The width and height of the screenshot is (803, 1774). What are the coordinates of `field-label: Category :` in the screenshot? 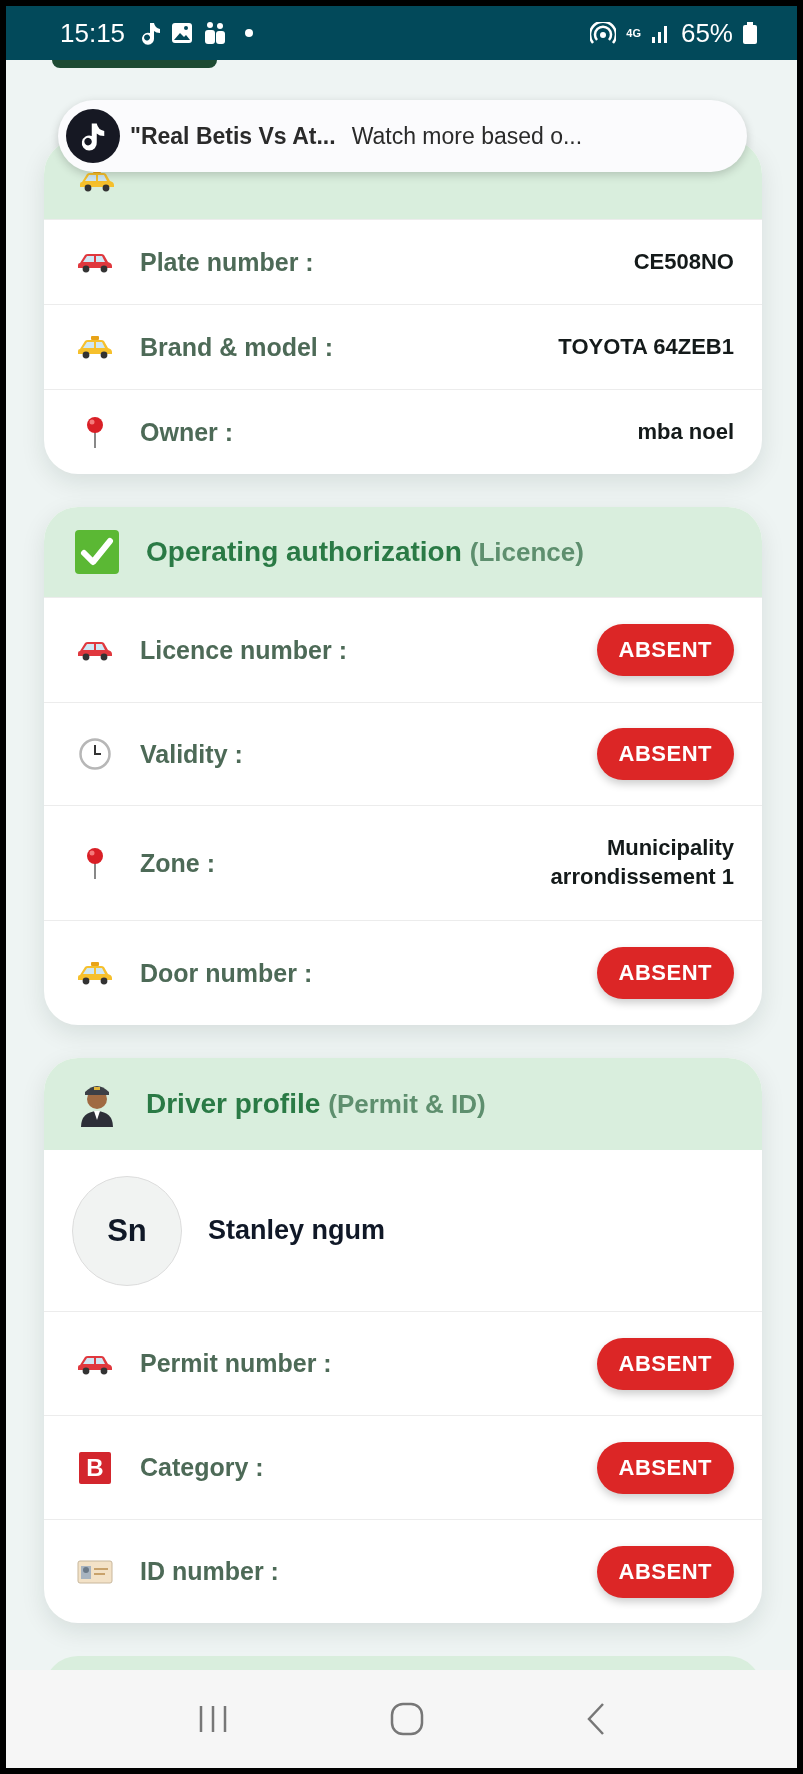 It's located at (202, 1467).